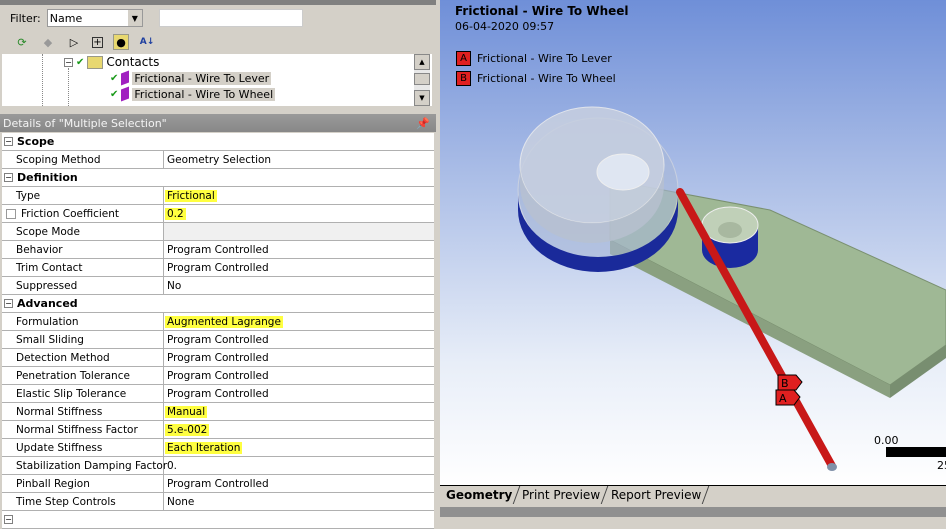 The height and width of the screenshot is (529, 946). I want to click on property-label: Elastic Slip Tolerance, so click(71, 393).